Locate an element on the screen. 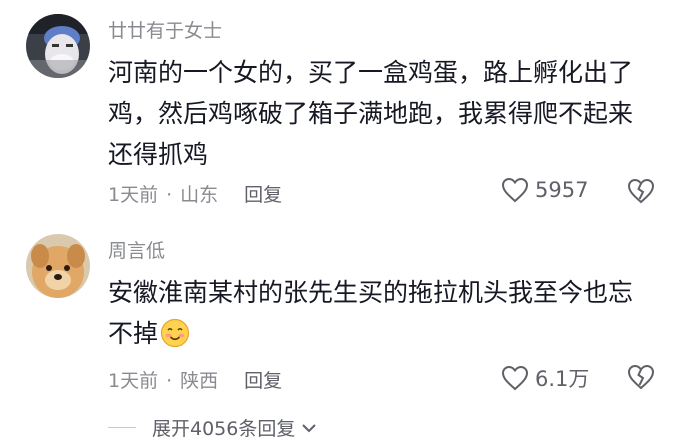  like-button: 6.1万 is located at coordinates (545, 378).